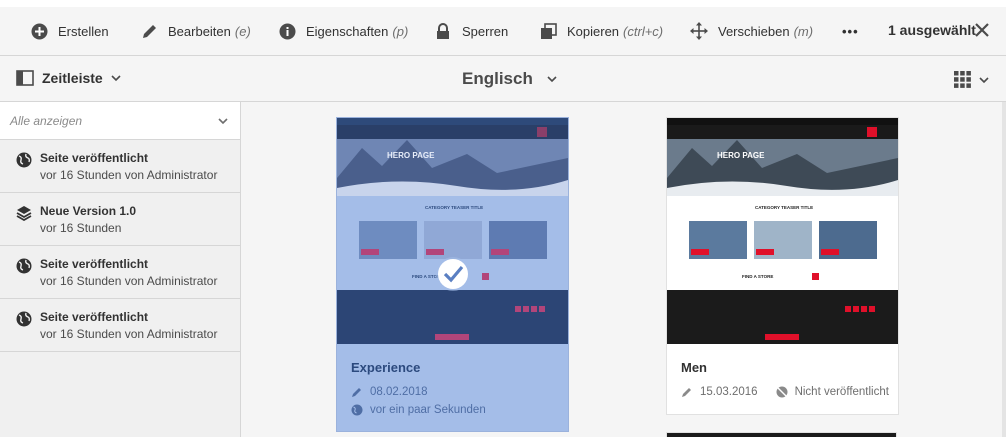 This screenshot has height=437, width=1006. I want to click on card-published-status: vor ein paar Sekunden, so click(428, 410).